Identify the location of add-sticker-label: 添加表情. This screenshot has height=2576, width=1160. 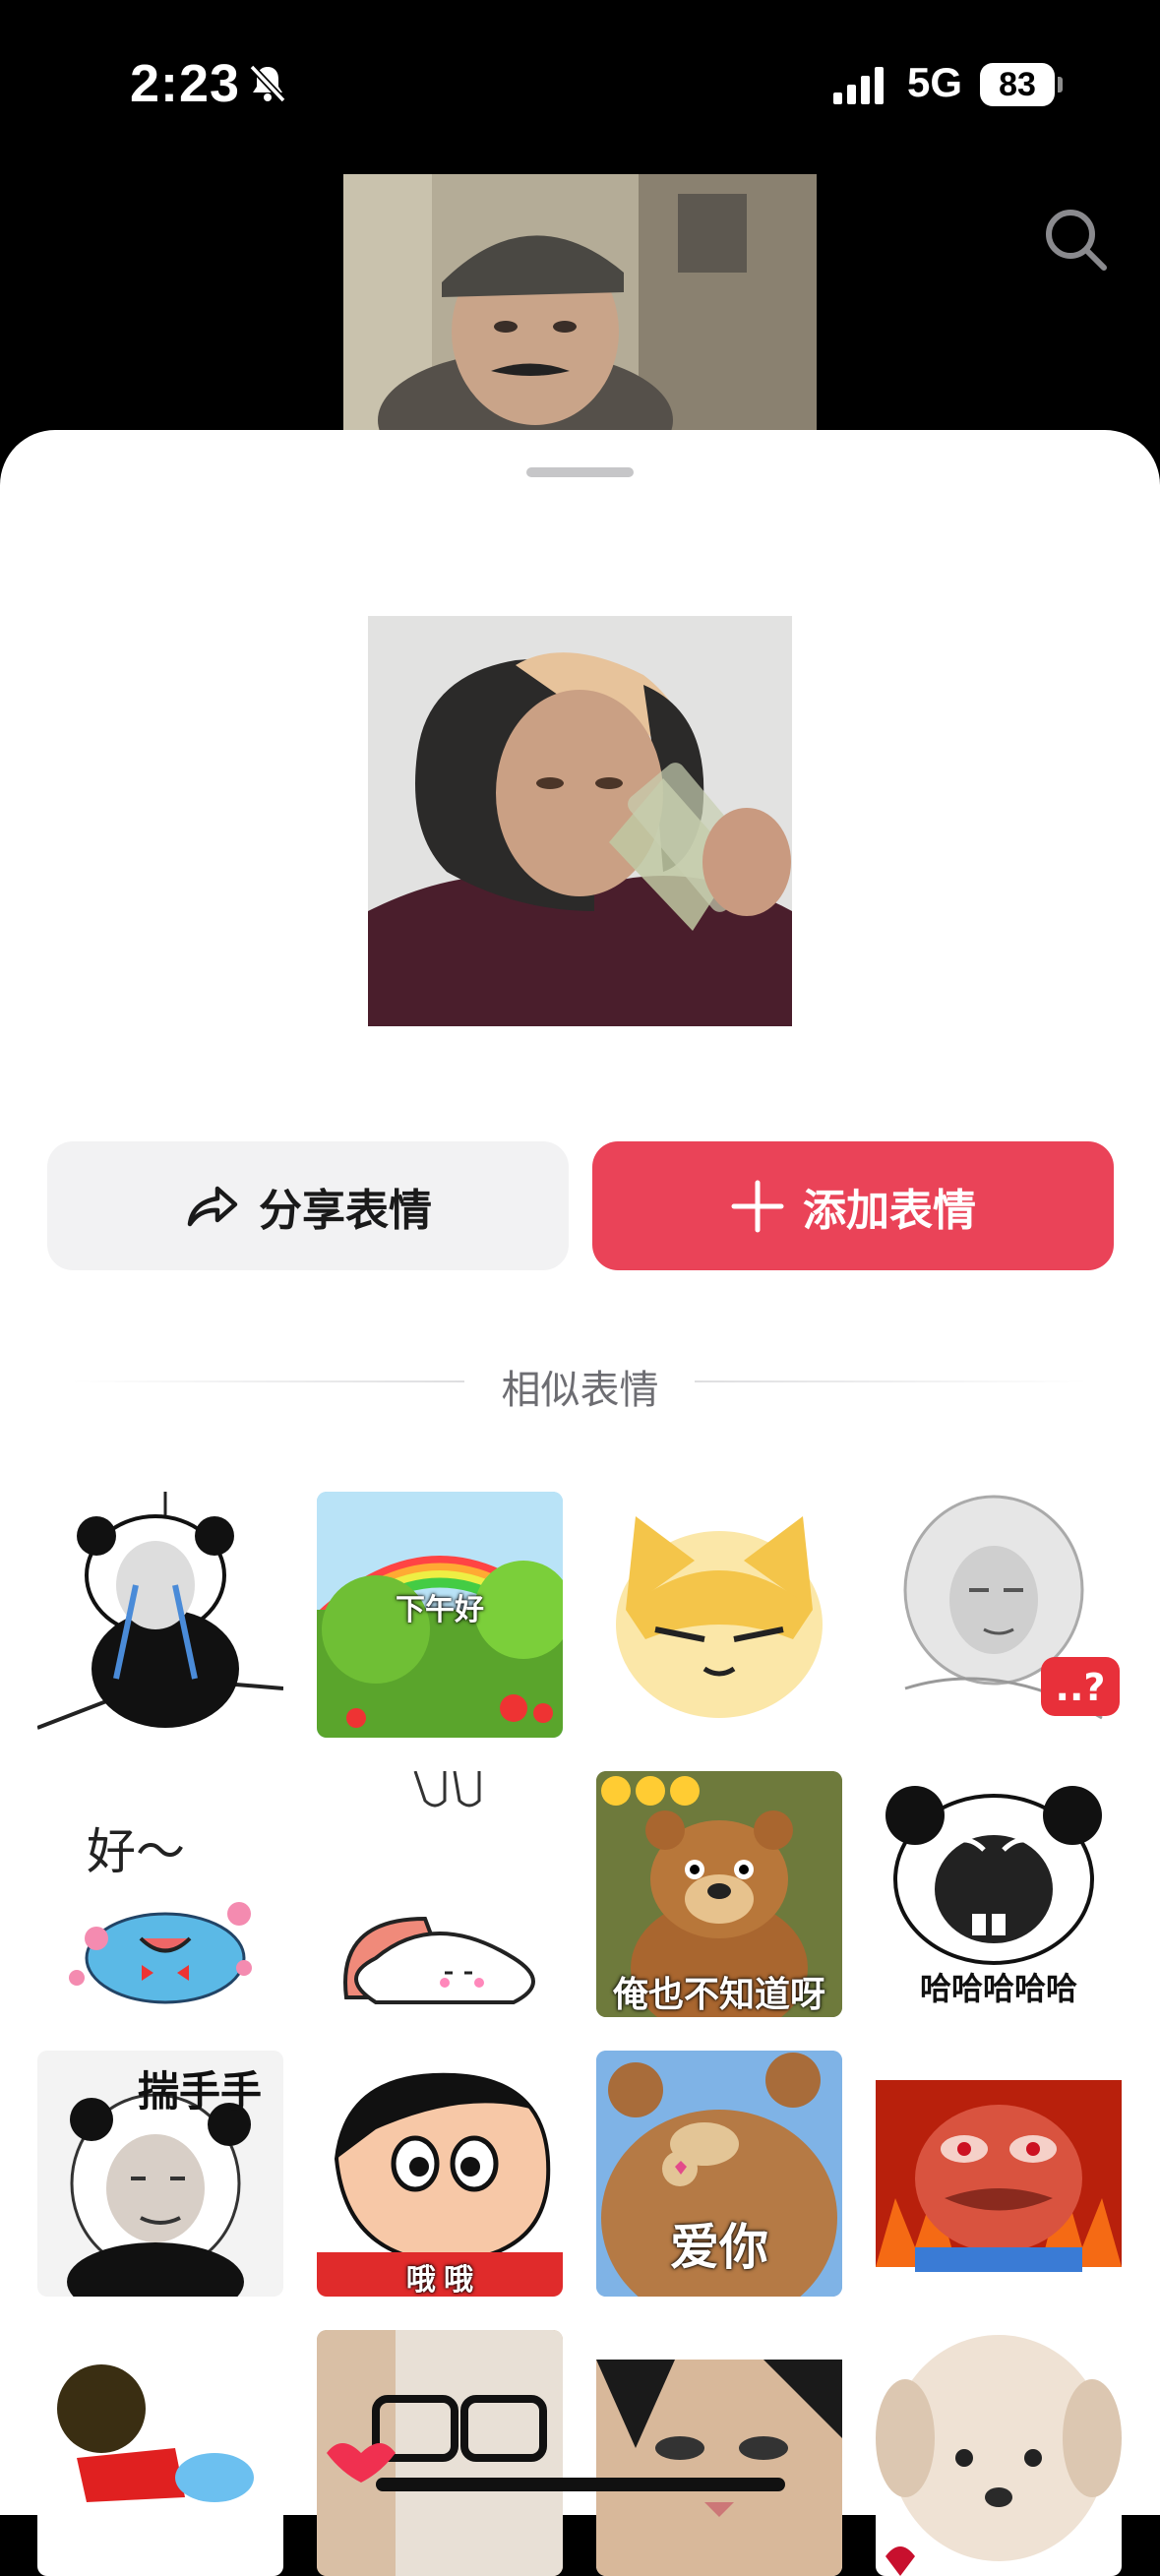
(889, 1210).